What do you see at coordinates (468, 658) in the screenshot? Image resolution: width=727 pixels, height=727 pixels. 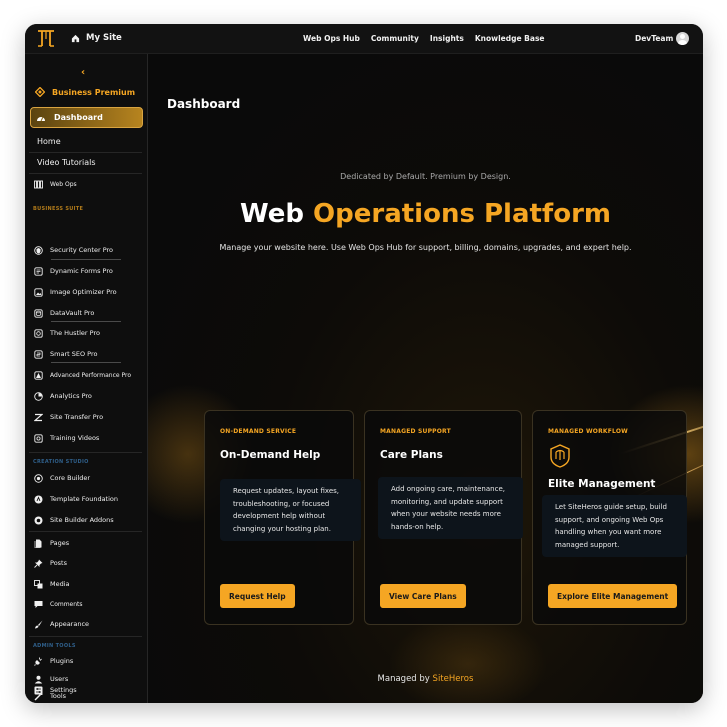 I see `decorative-glow` at bounding box center [468, 658].